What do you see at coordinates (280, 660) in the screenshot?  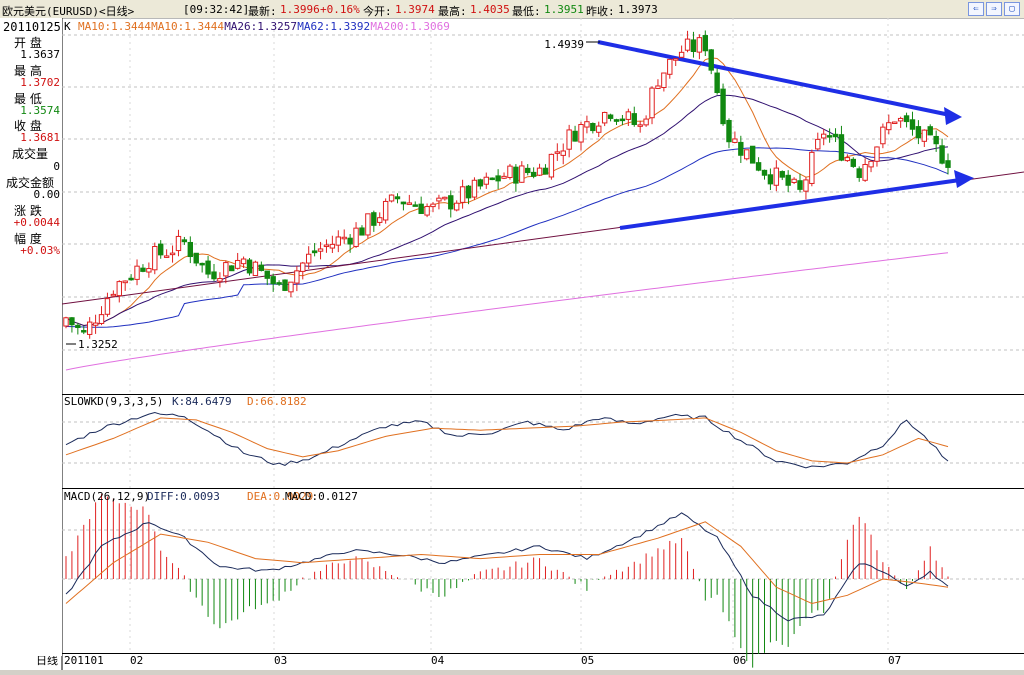 I see `x-tick-label: 03` at bounding box center [280, 660].